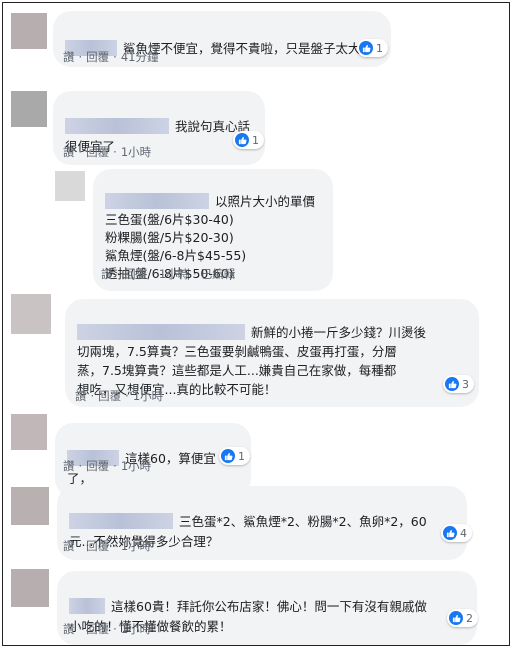 The width and height of the screenshot is (512, 648). I want to click on comment-text: 鯊魚煙不便宜，覺得不貴啦，只是盤子太大, so click(242, 48).